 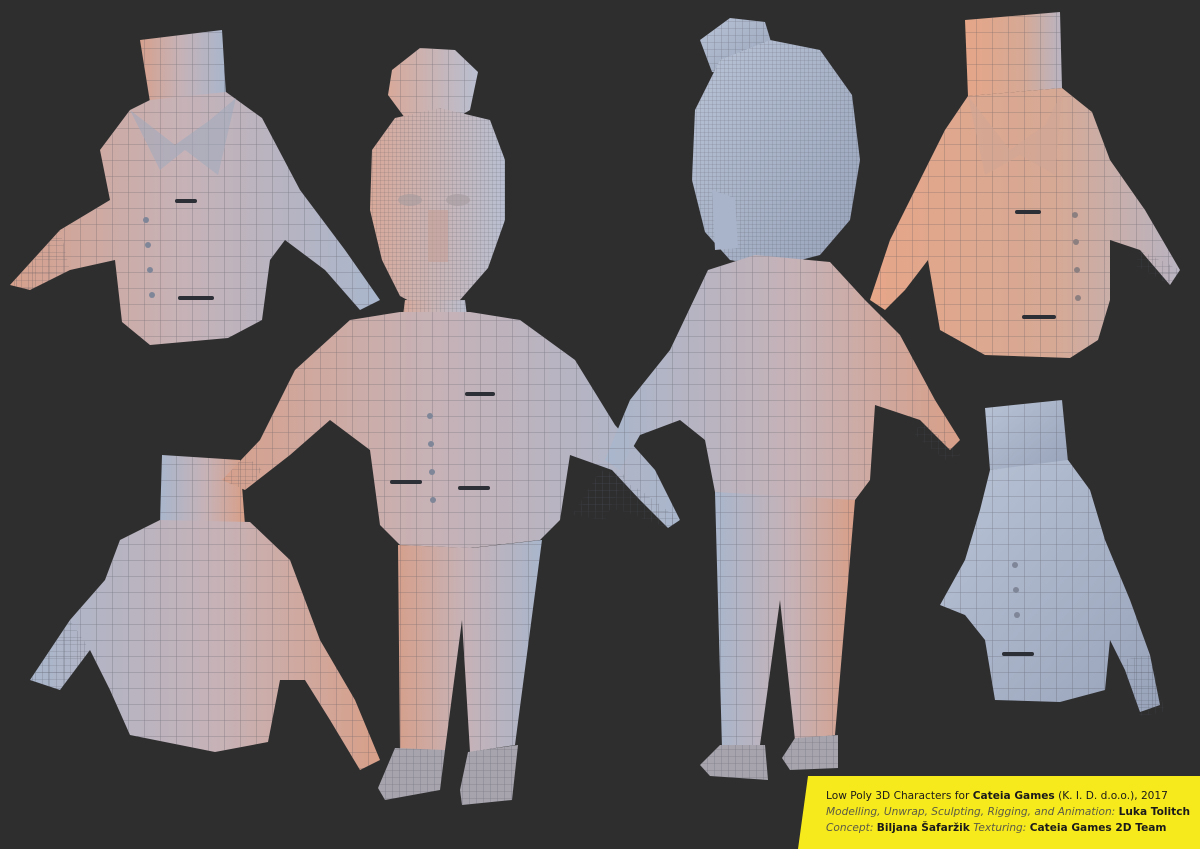 I want to click on torso-back-left-model, so click(x=205, y=612).